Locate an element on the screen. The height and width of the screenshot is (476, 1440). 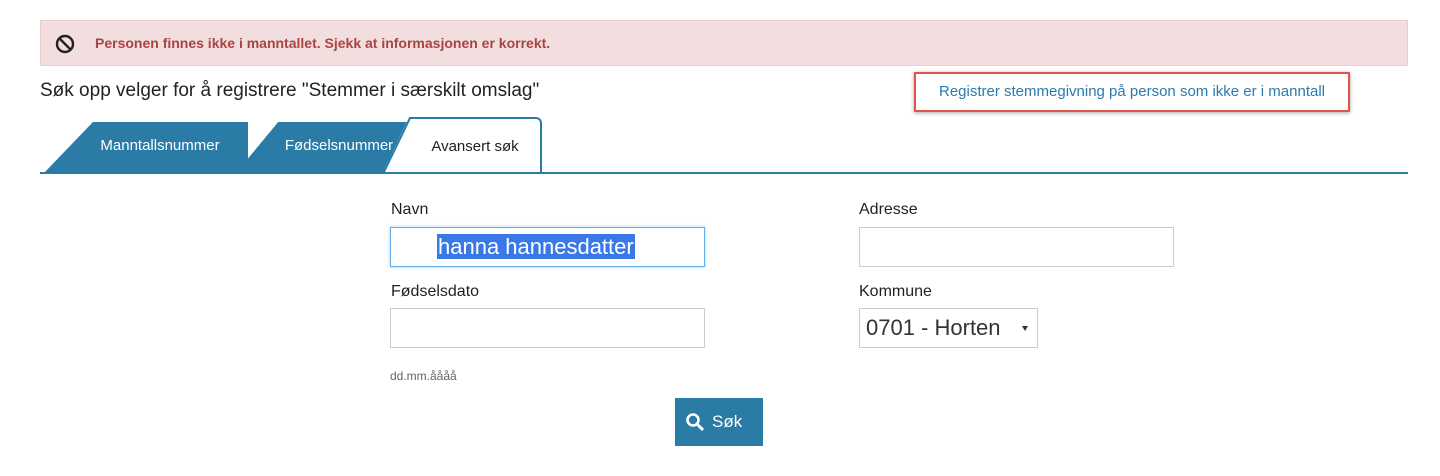
navn-value: hanna hannesdatter is located at coordinates (536, 246).